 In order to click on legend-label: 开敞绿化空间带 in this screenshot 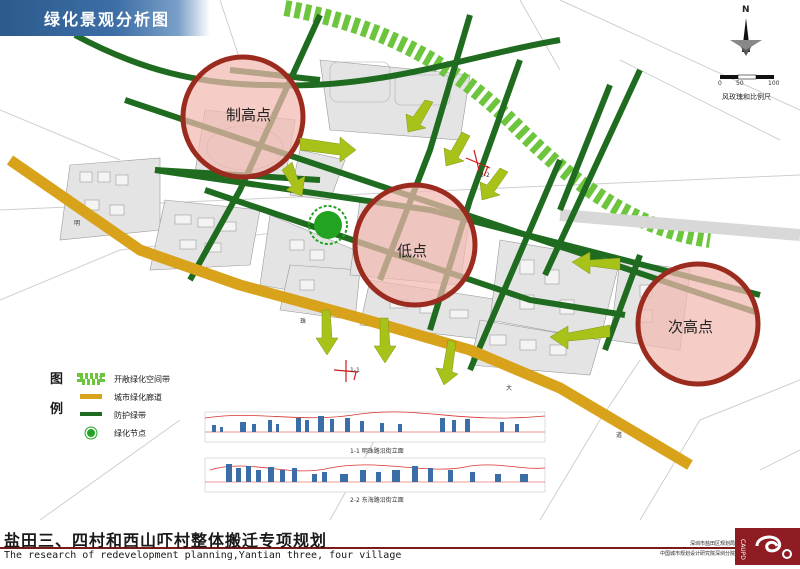, I will do `click(142, 379)`.